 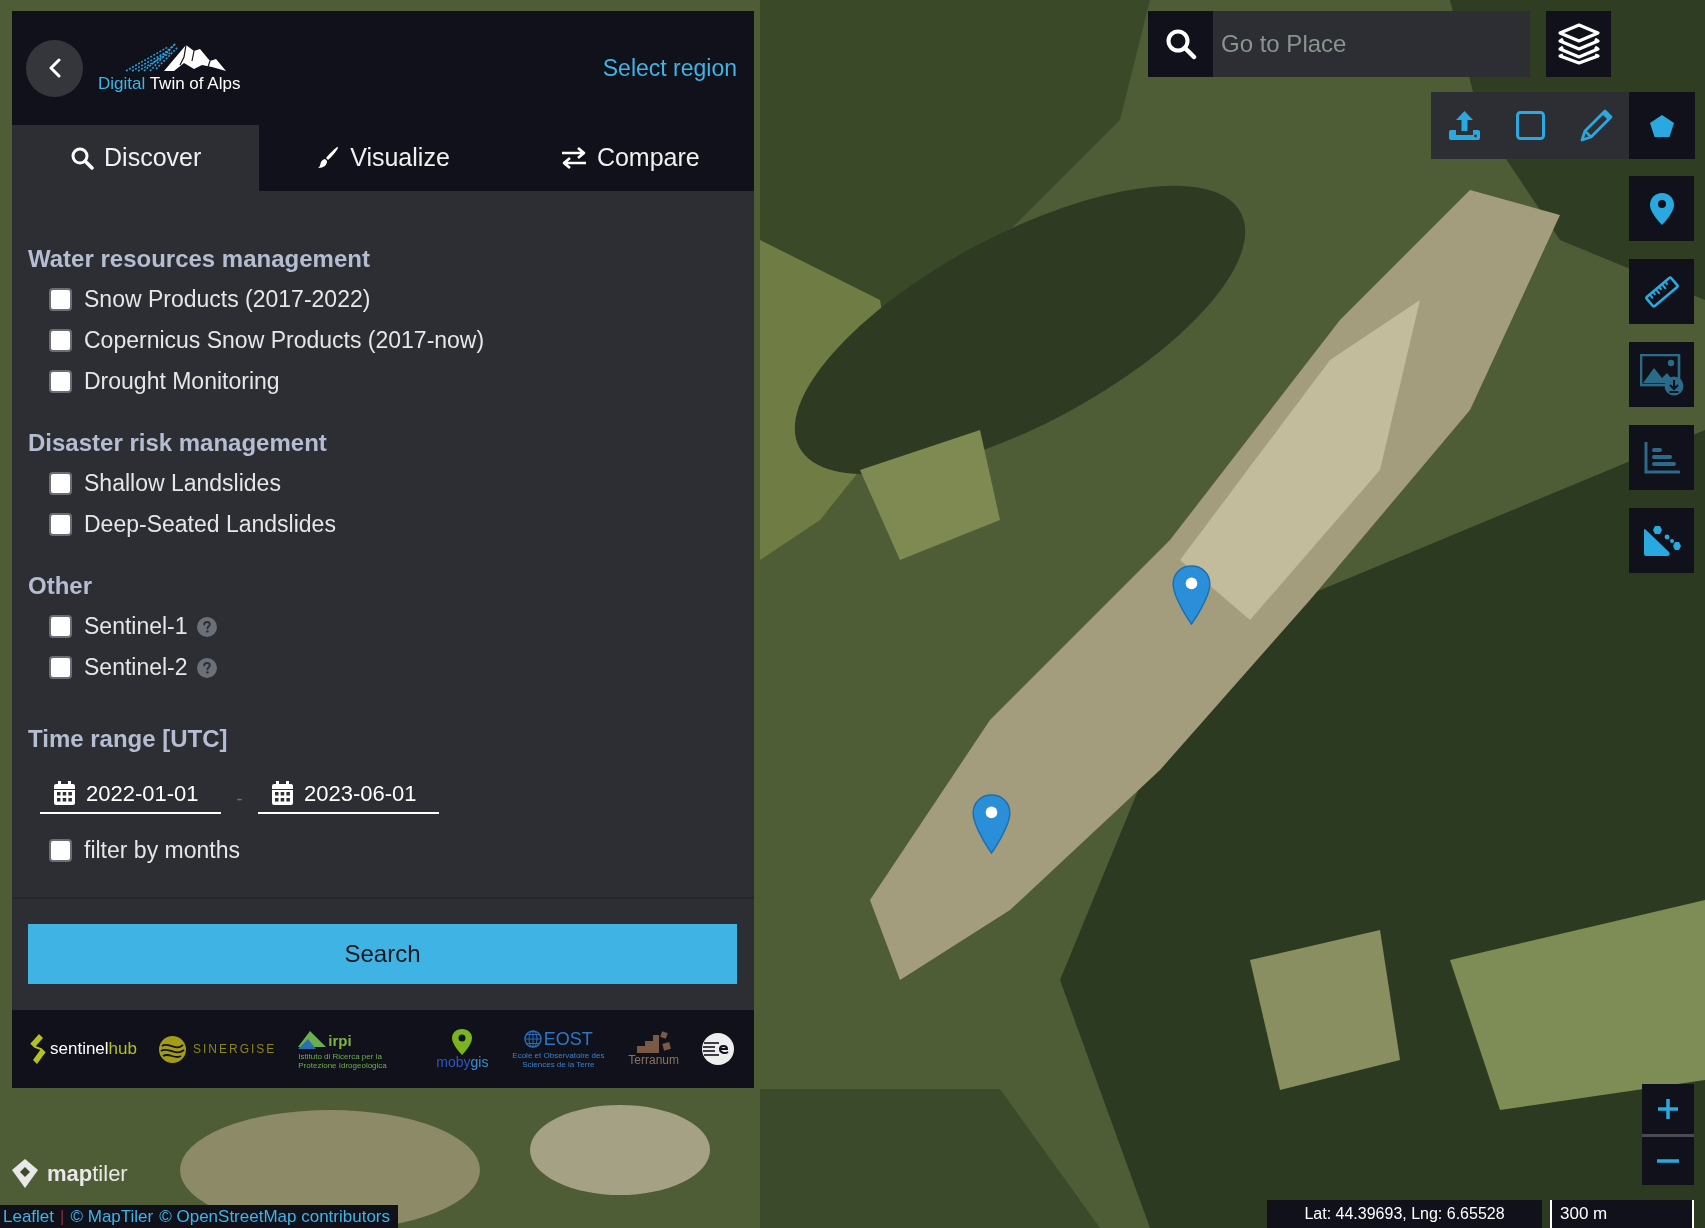 I want to click on swirl-logo-icon, so click(x=172, y=1049).